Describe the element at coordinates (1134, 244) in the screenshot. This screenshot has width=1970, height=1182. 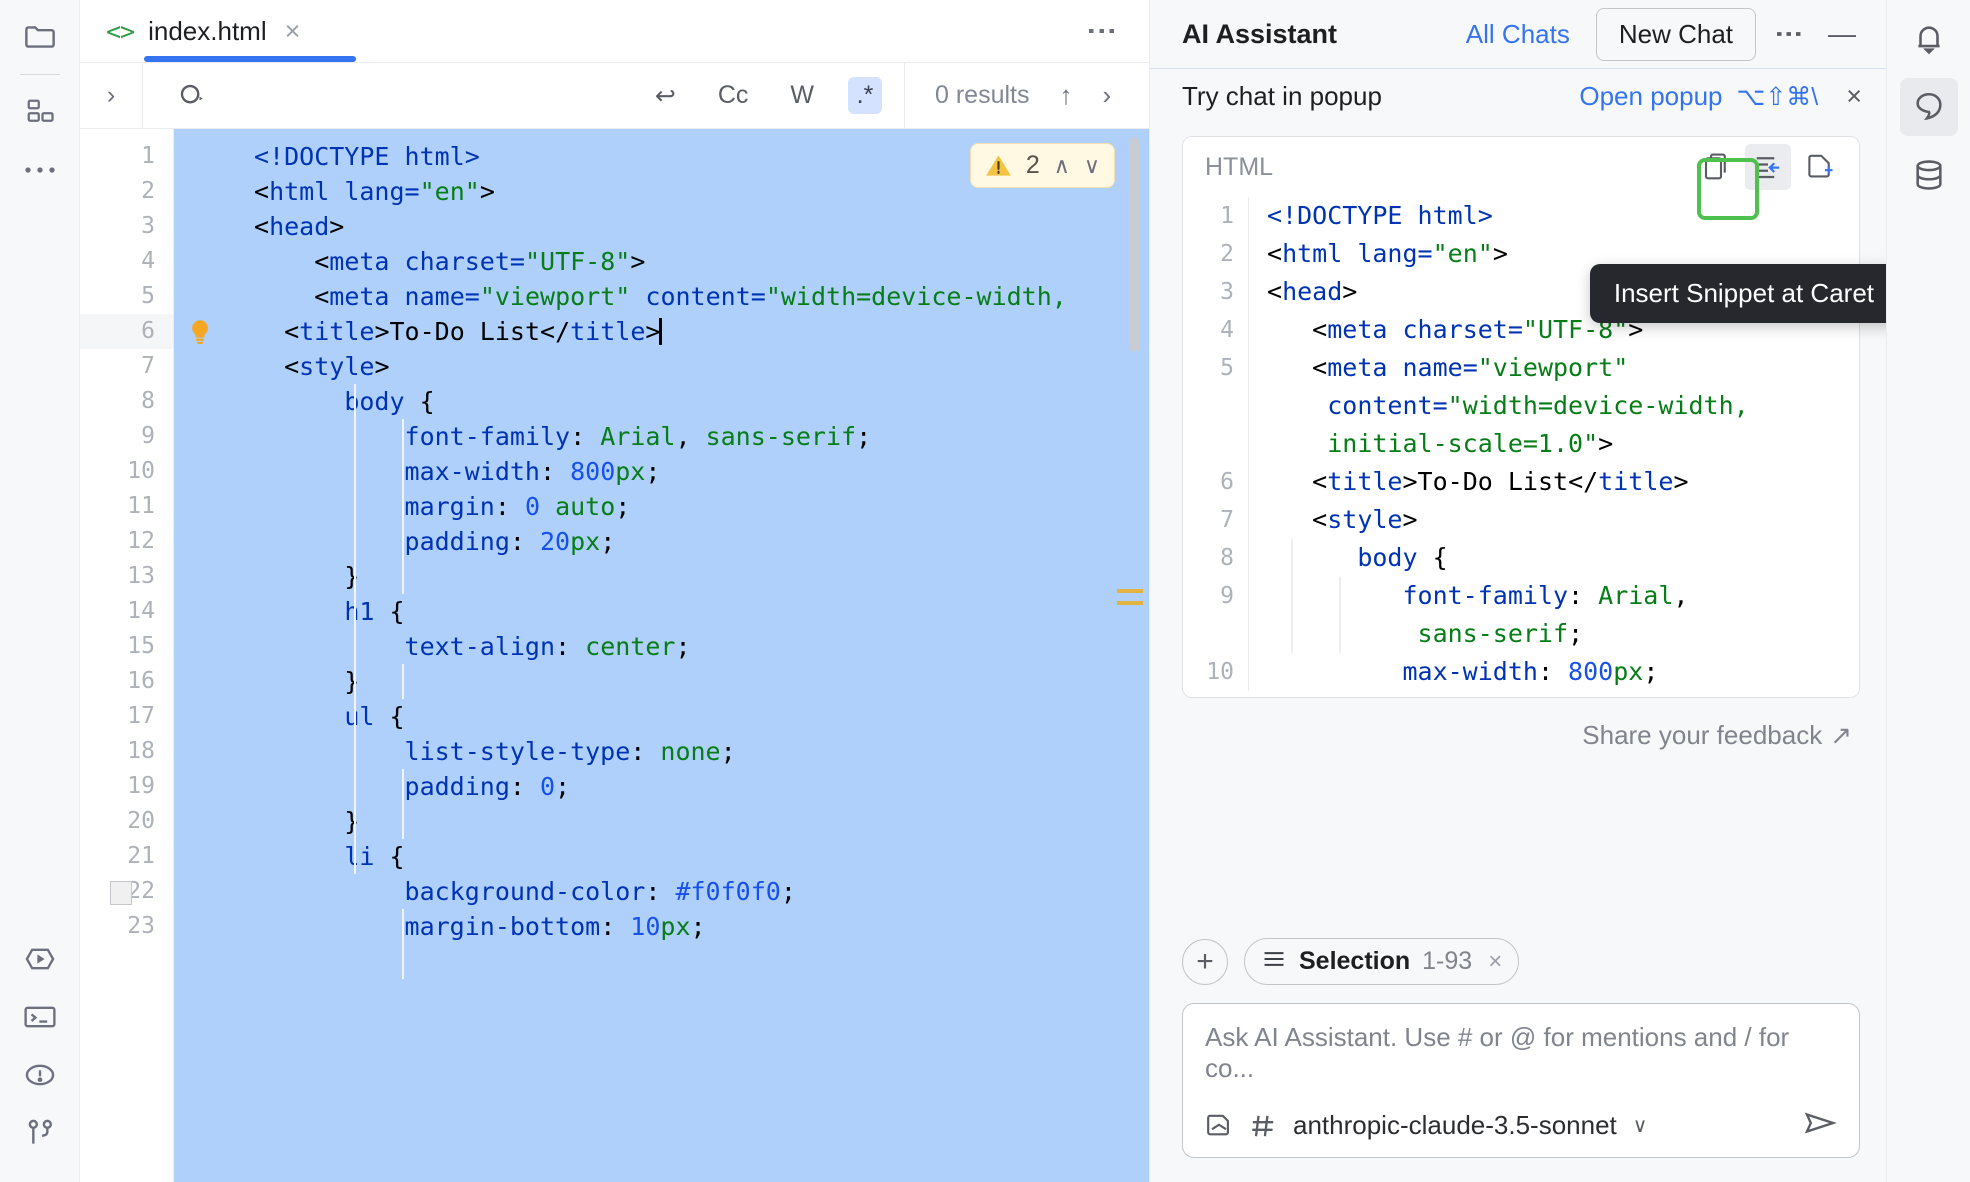
I see `editor-scrollbar` at that location.